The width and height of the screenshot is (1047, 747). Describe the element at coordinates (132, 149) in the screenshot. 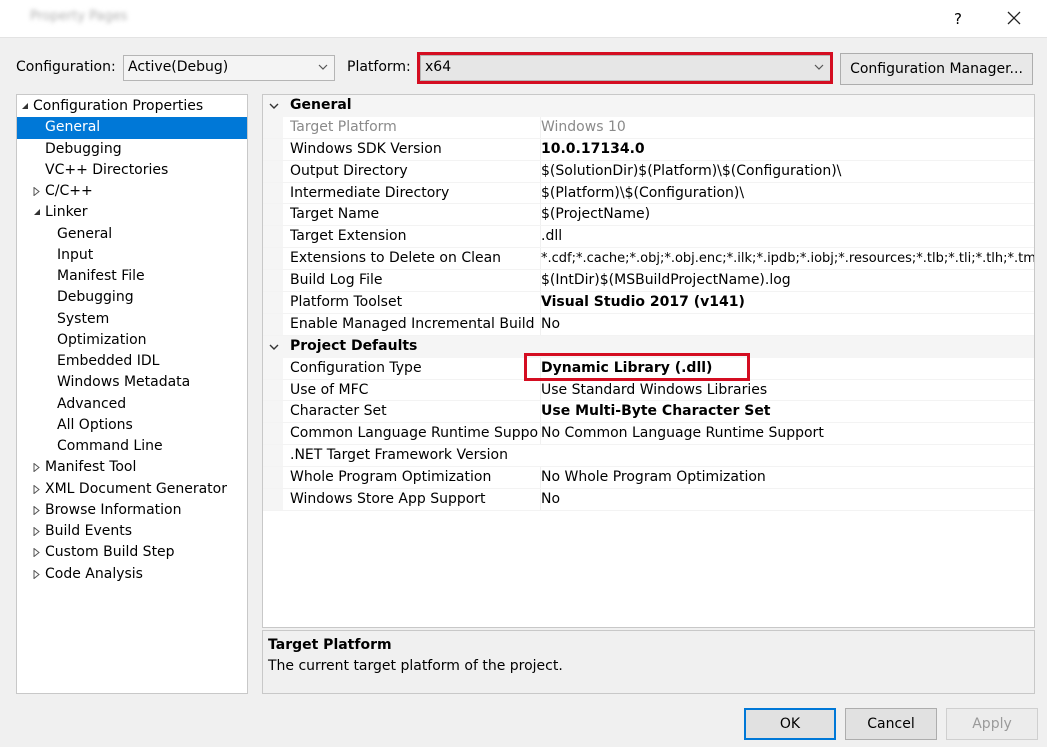

I see `tree-item-debugging: Debugging` at that location.